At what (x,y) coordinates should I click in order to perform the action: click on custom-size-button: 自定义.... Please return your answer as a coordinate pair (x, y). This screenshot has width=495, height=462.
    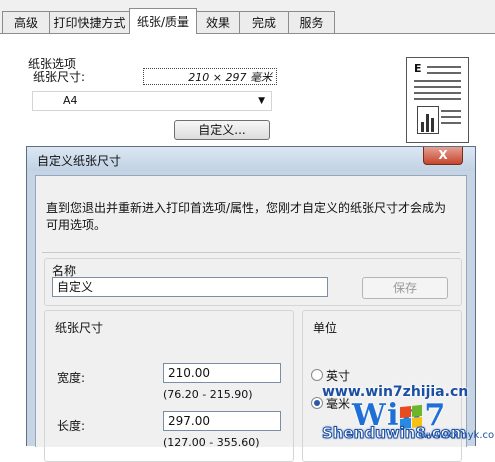
    Looking at the image, I should click on (222, 130).